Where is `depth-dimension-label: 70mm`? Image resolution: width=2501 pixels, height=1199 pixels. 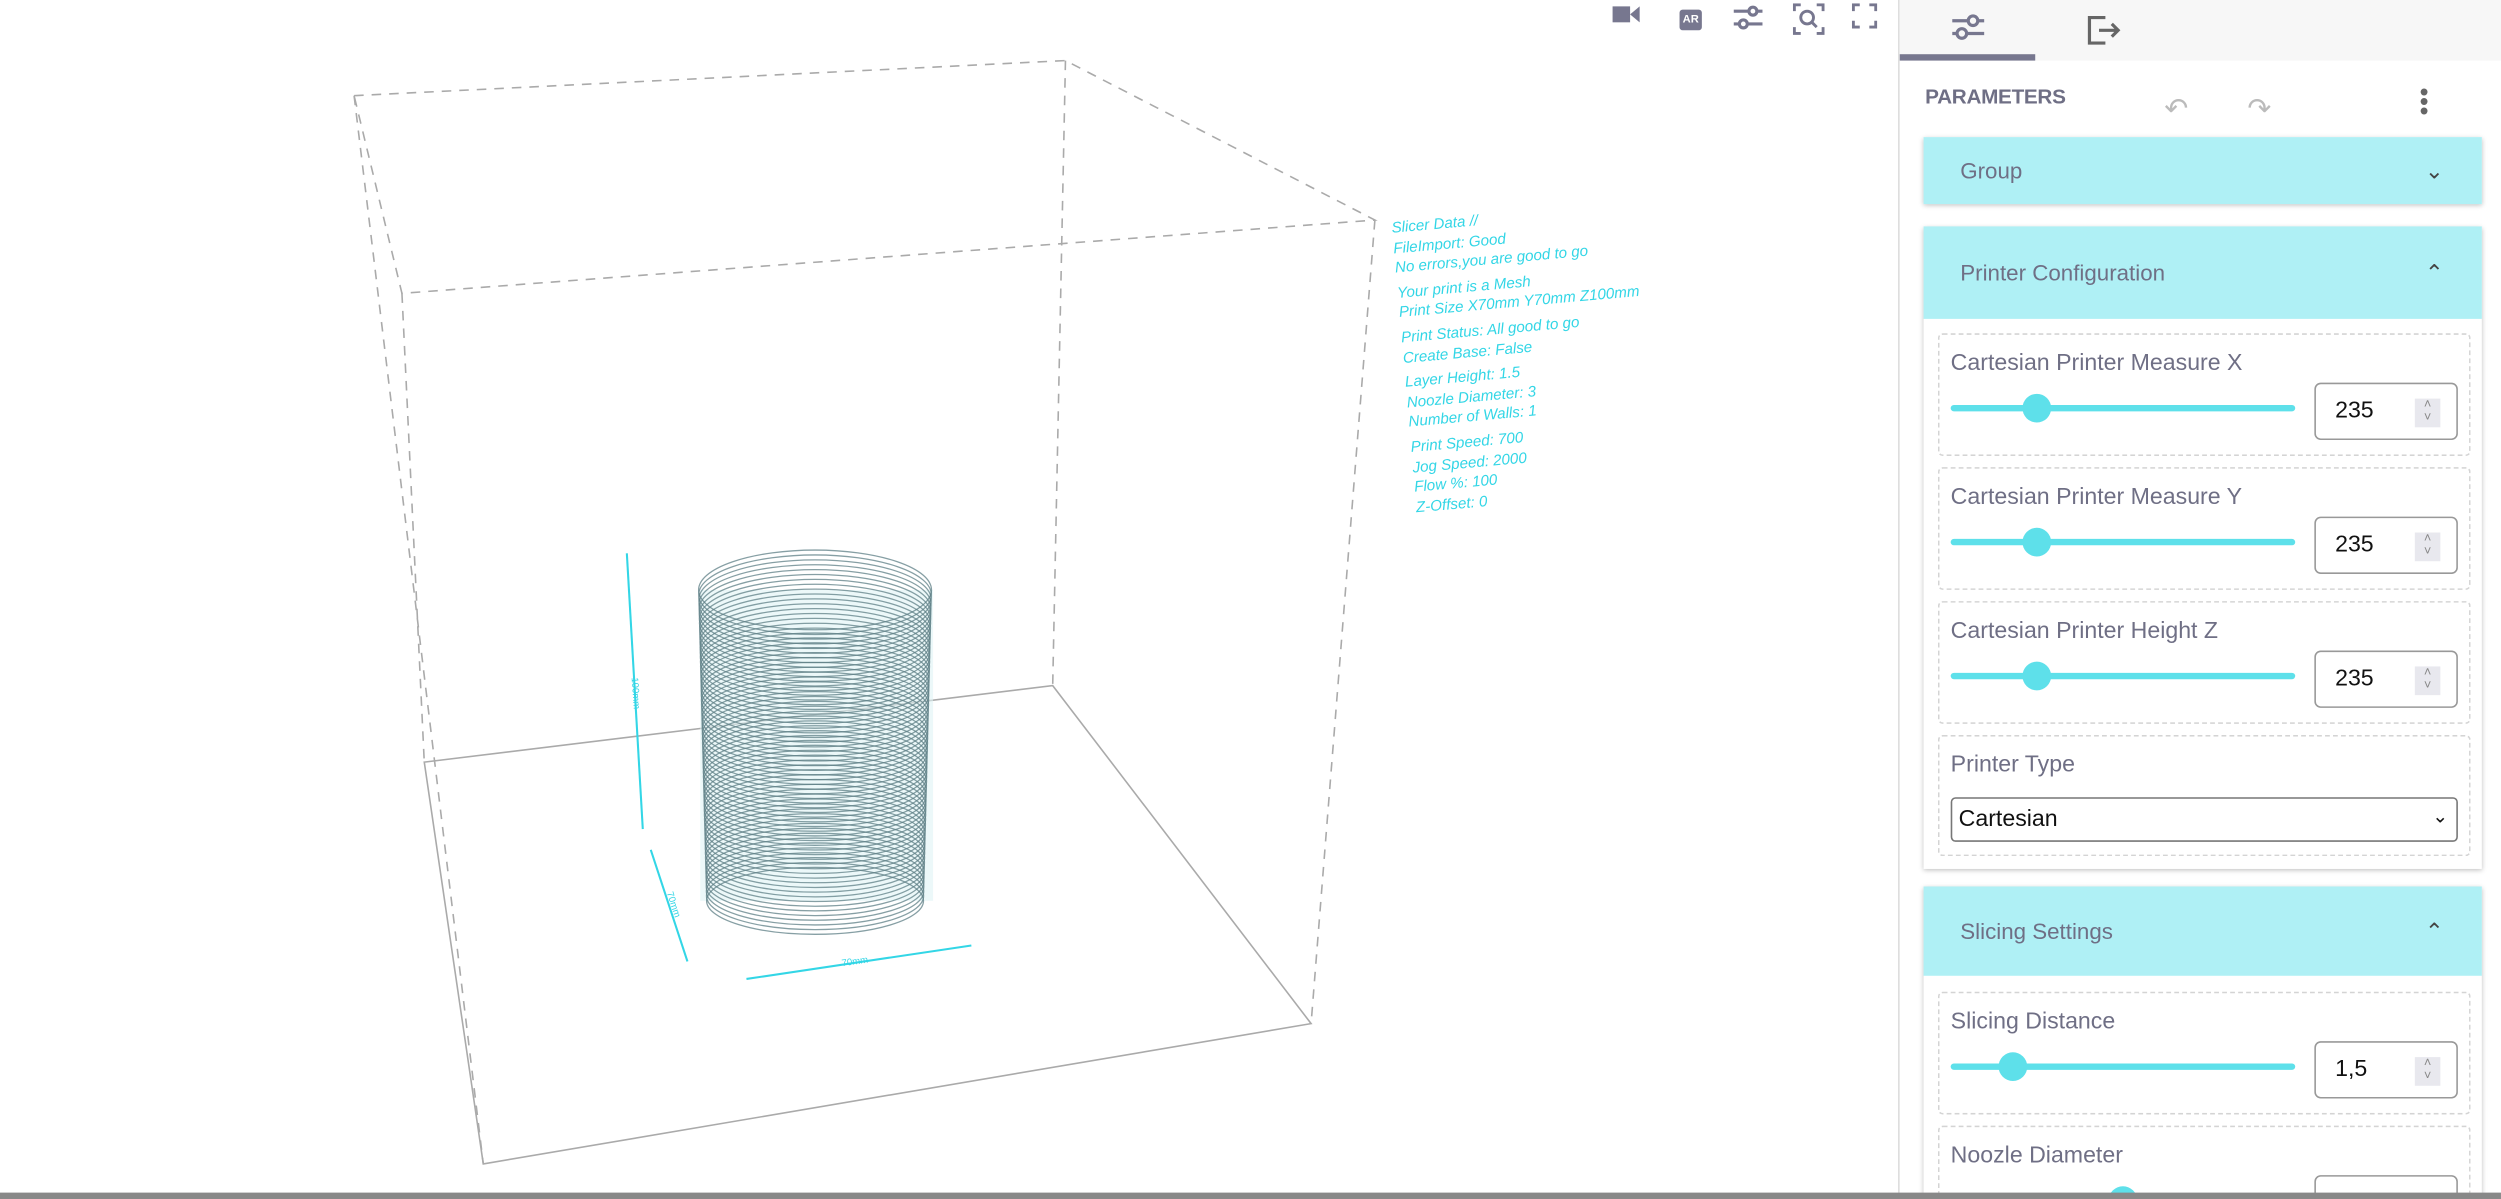
depth-dimension-label: 70mm is located at coordinates (673, 904).